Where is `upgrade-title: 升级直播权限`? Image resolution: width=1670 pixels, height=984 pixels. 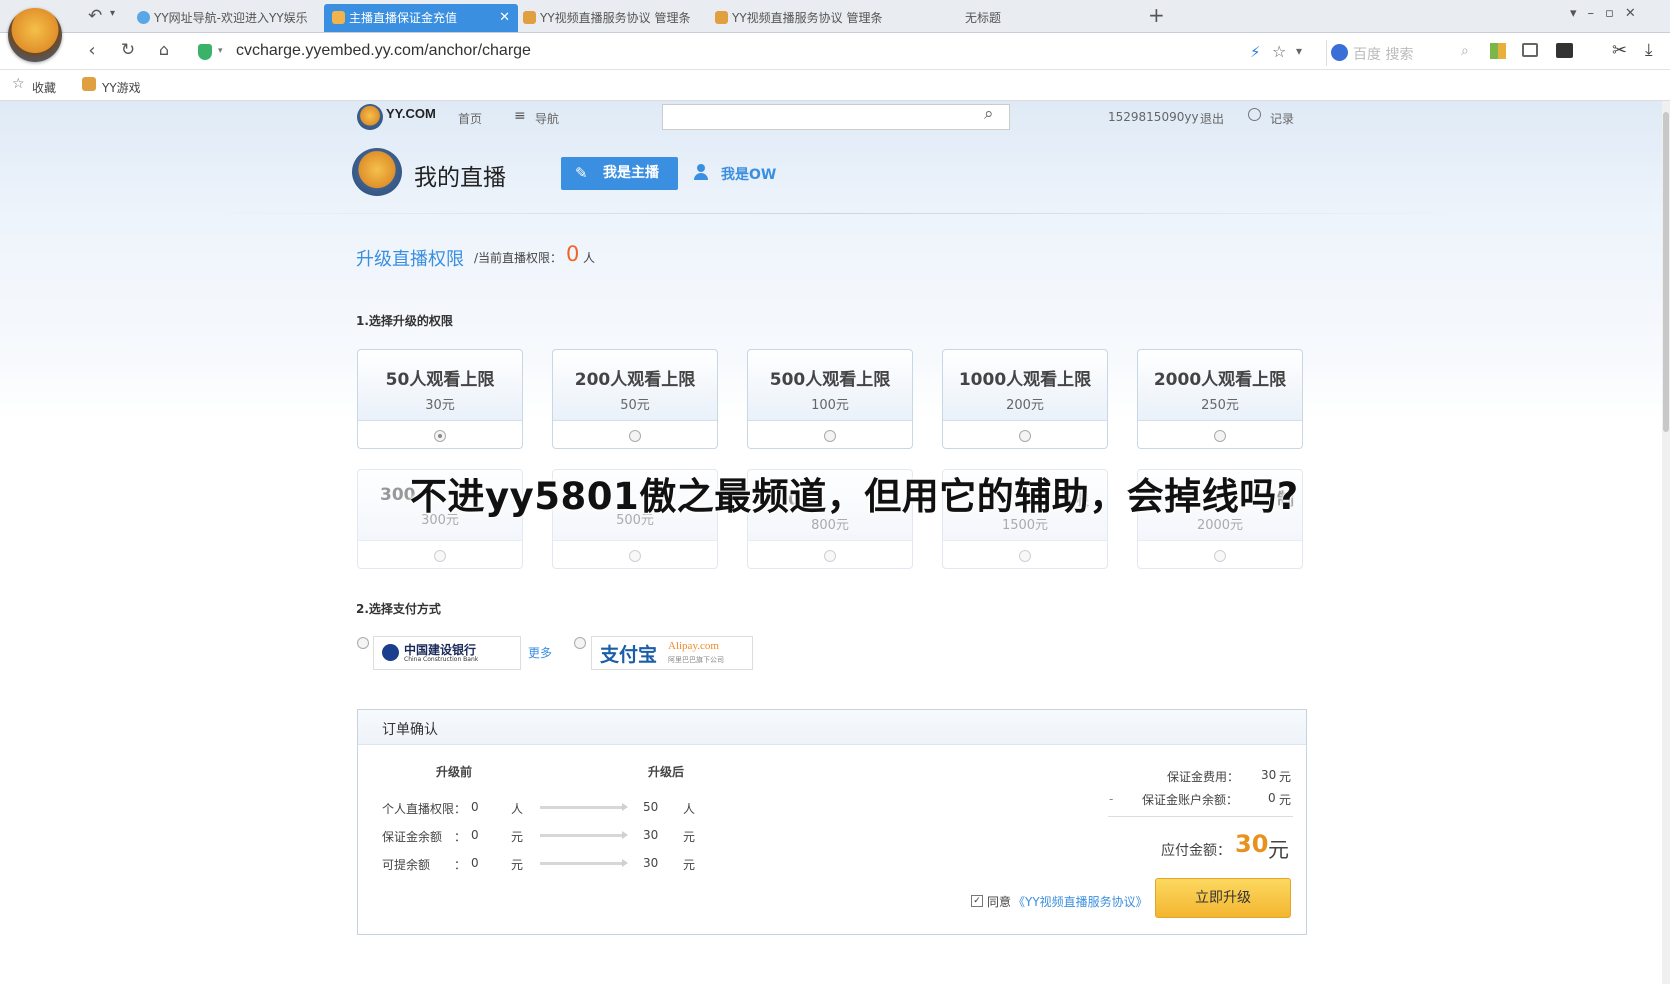
upgrade-title: 升级直播权限 is located at coordinates (410, 259).